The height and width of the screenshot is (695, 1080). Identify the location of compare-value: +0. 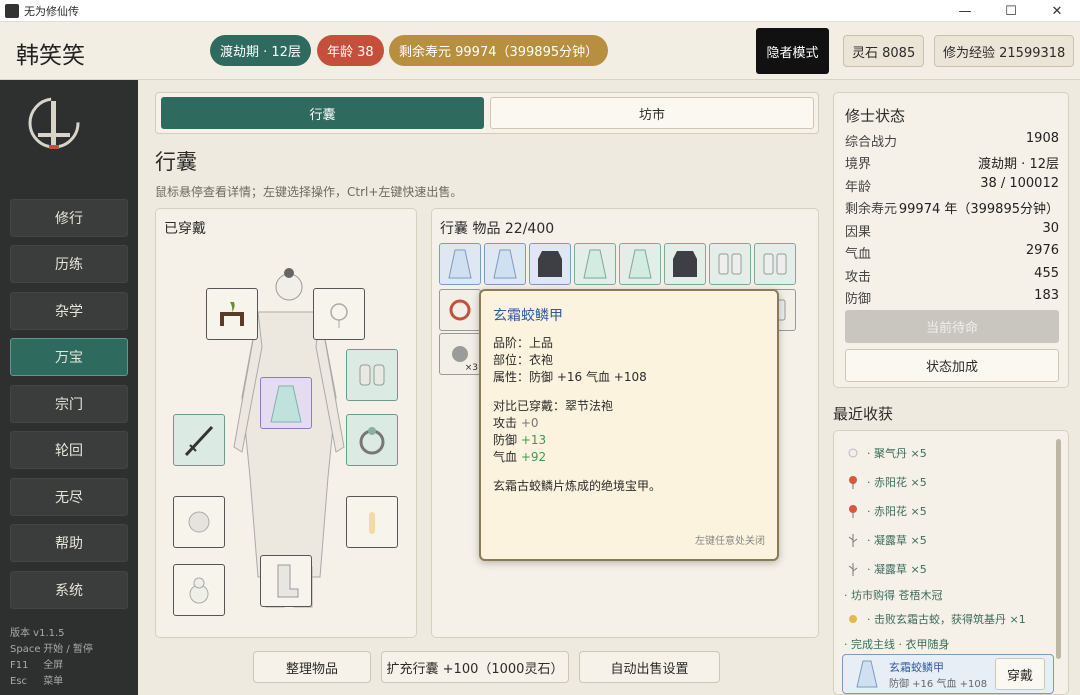
(529, 423).